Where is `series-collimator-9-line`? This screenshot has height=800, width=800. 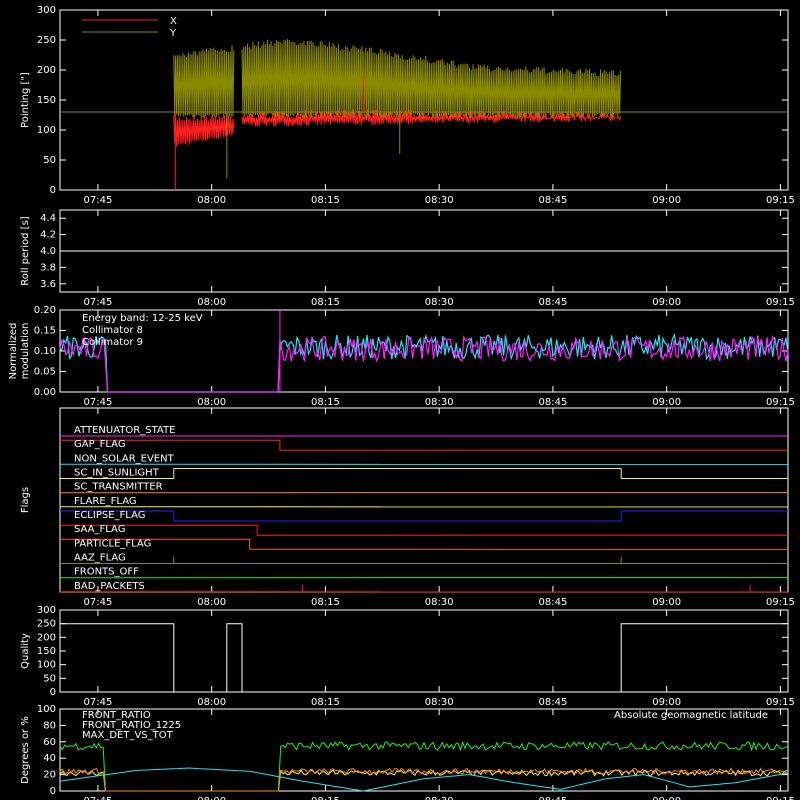 series-collimator-9-line is located at coordinates (424, 364).